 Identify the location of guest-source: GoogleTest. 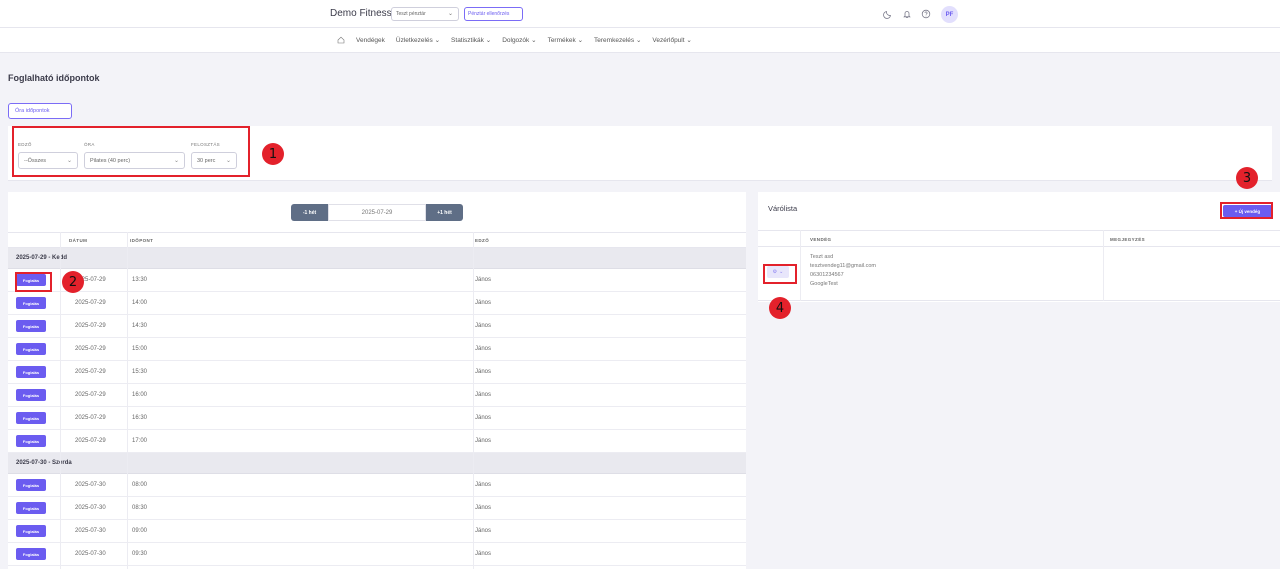
(824, 284).